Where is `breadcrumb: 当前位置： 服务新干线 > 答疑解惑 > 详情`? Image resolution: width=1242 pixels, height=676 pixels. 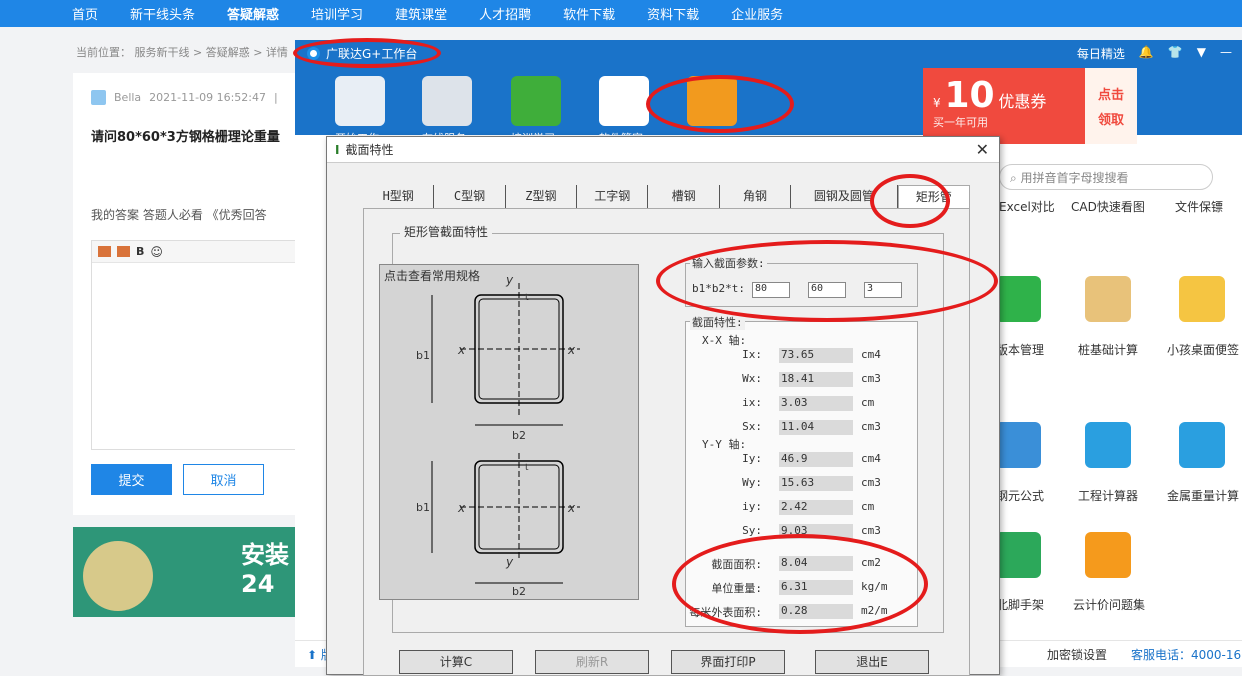
breadcrumb: 当前位置： 服务新干线 > 答疑解惑 > 详情 is located at coordinates (182, 52).